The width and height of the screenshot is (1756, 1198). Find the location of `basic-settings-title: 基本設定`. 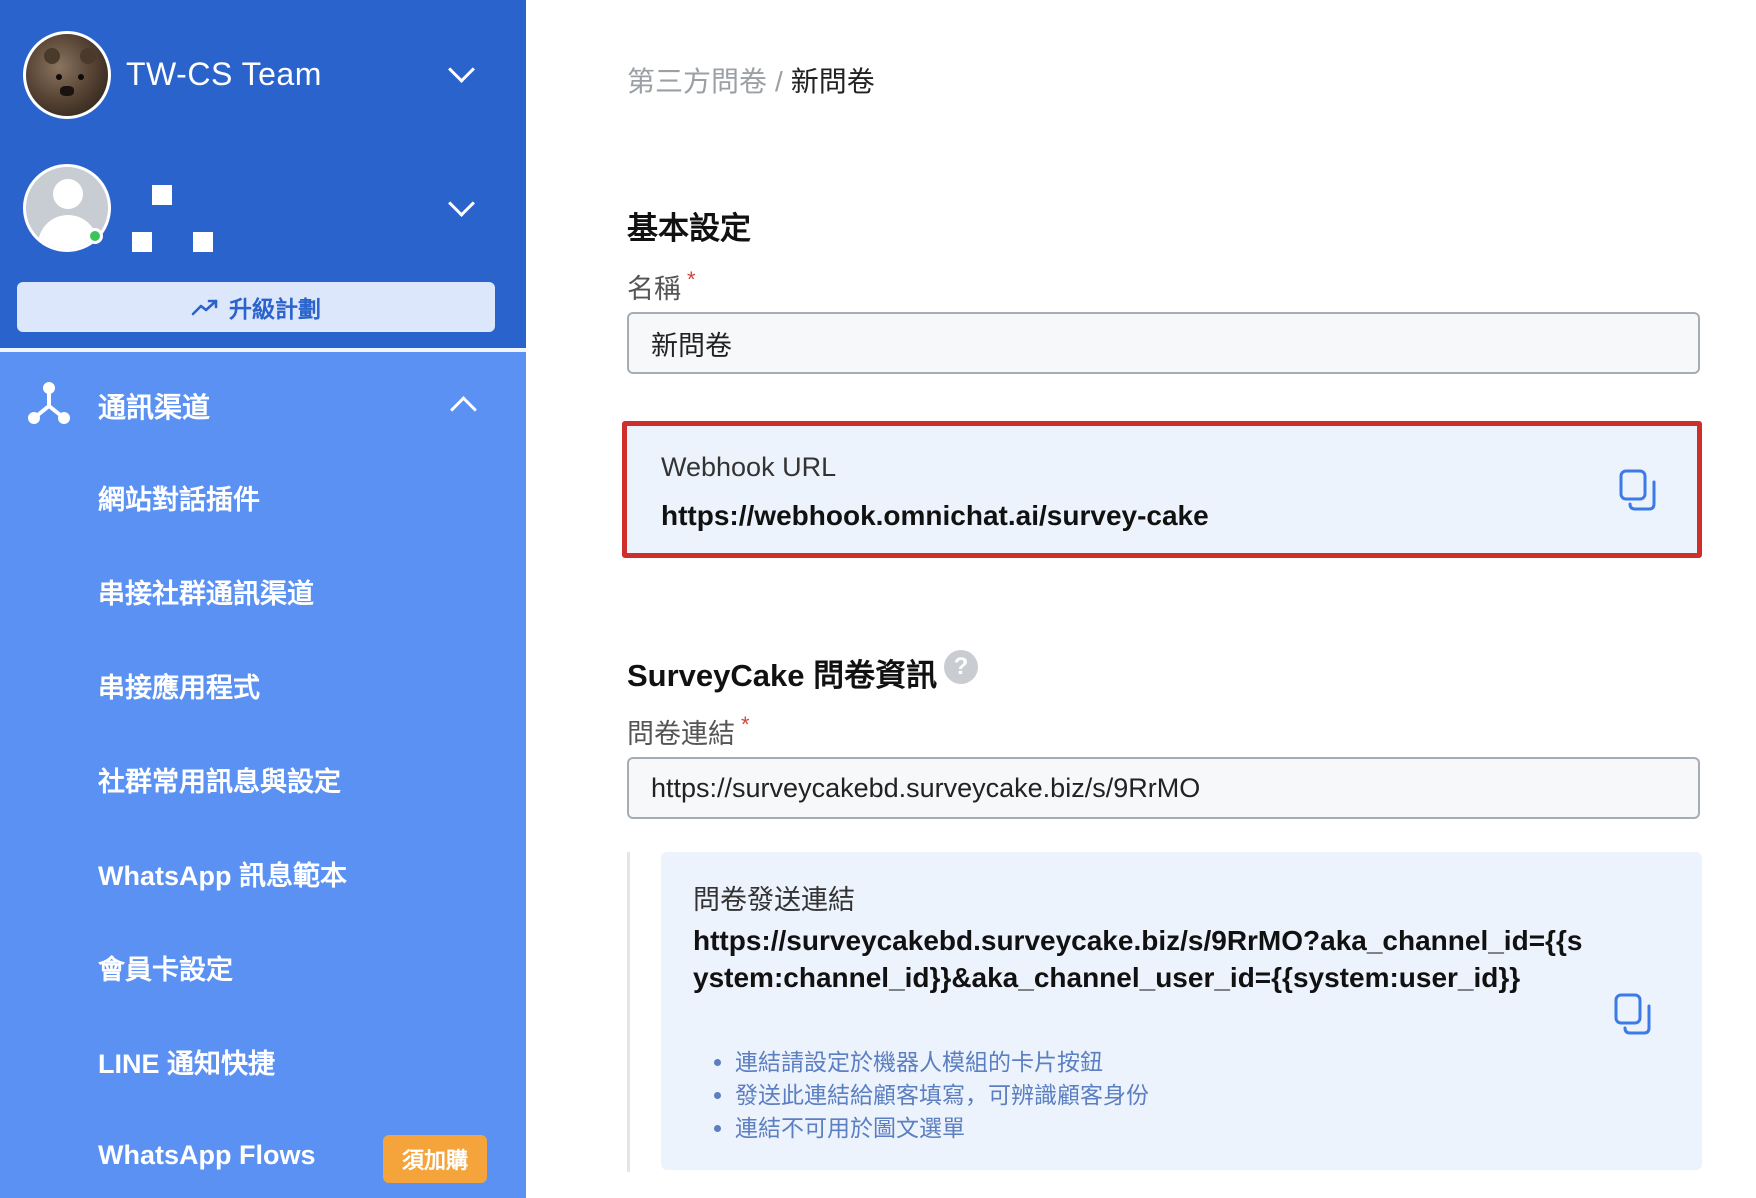

basic-settings-title: 基本設定 is located at coordinates (689, 228).